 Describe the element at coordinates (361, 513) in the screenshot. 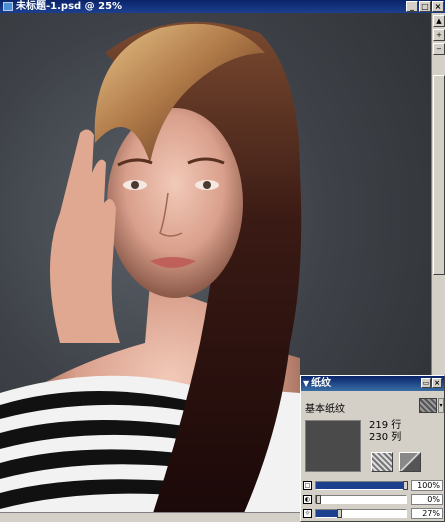

I see `brightness-slider` at that location.